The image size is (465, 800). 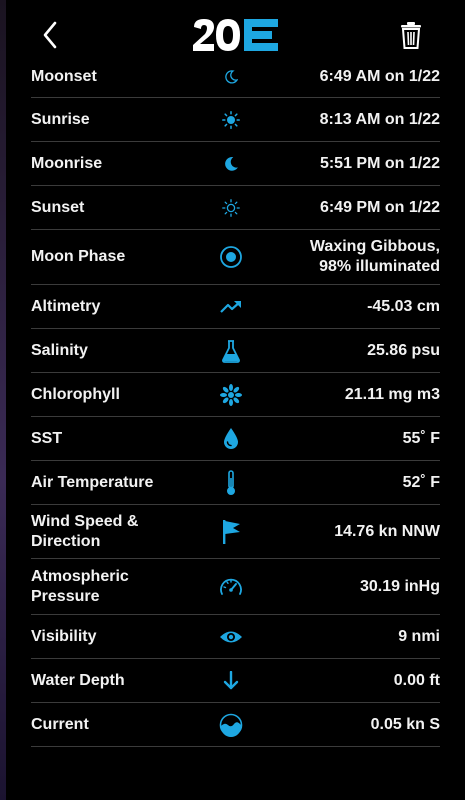 What do you see at coordinates (379, 76) in the screenshot?
I see `row-value: 6:49 AM on 1/22` at bounding box center [379, 76].